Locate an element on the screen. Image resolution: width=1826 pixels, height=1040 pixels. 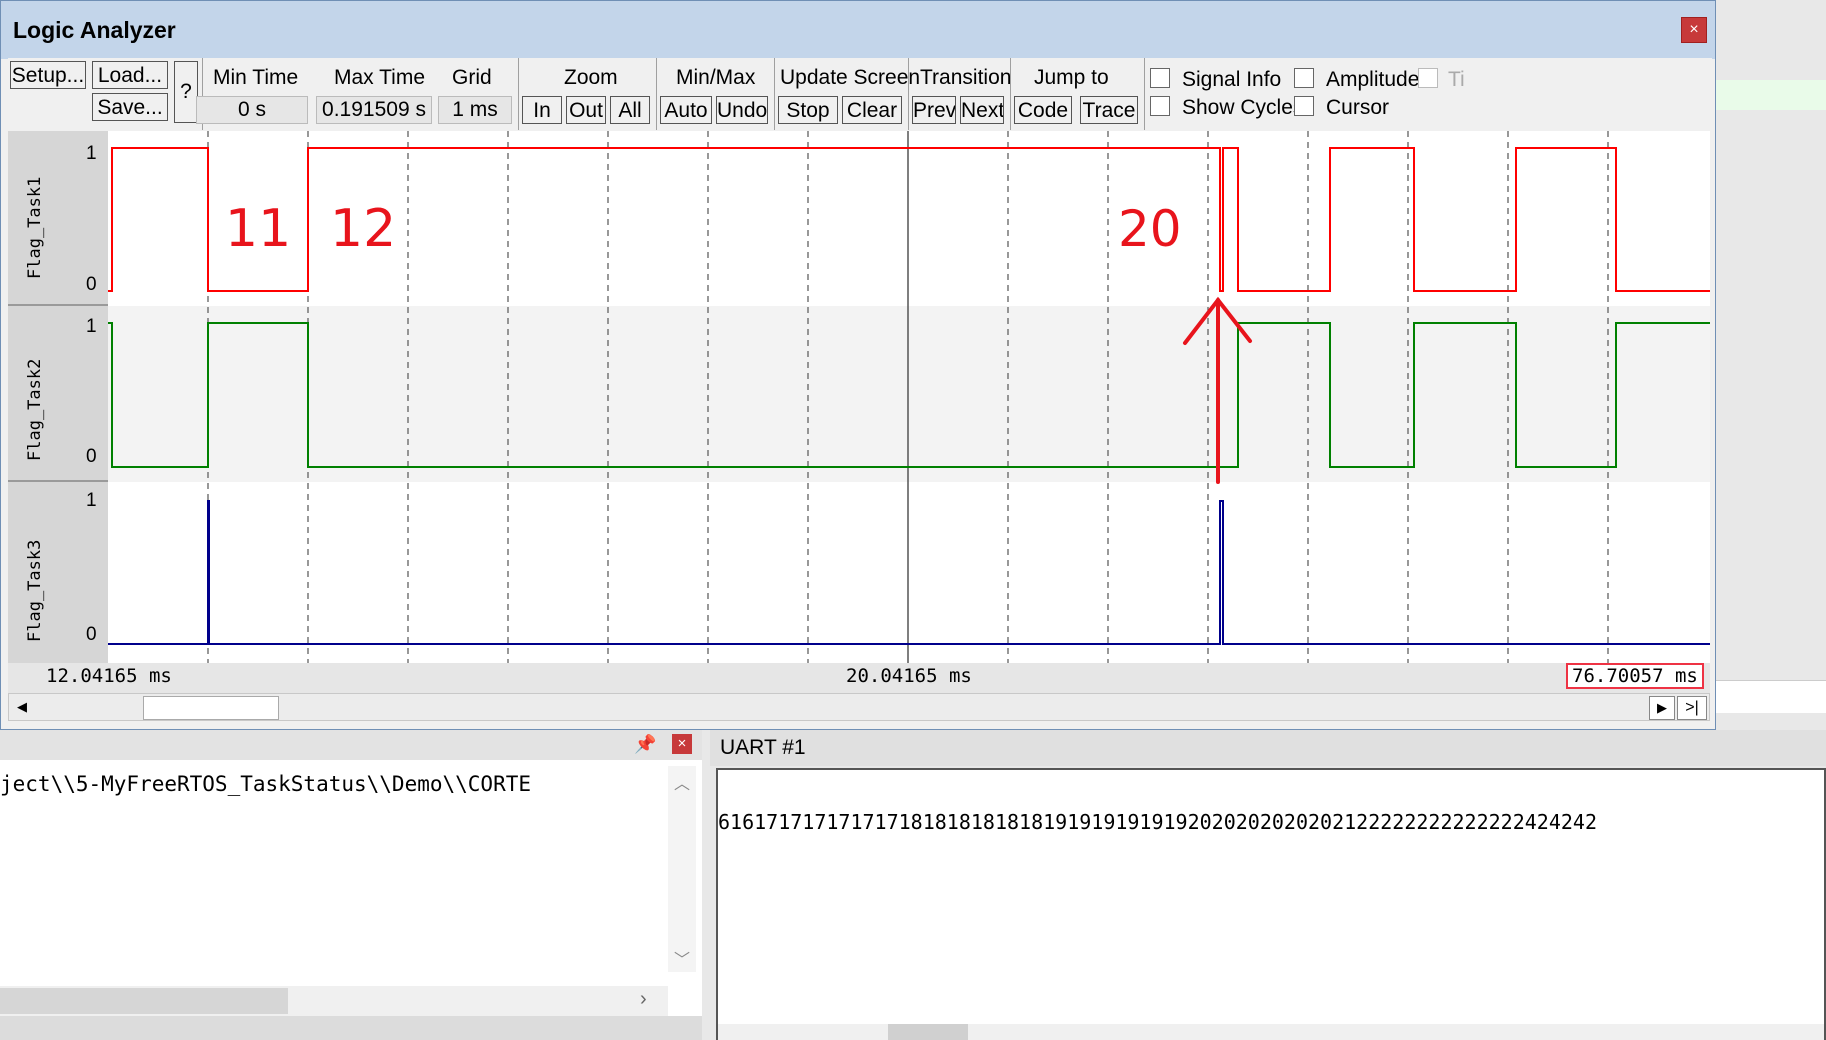
time-label-left: 12.04165 ms is located at coordinates (109, 676).